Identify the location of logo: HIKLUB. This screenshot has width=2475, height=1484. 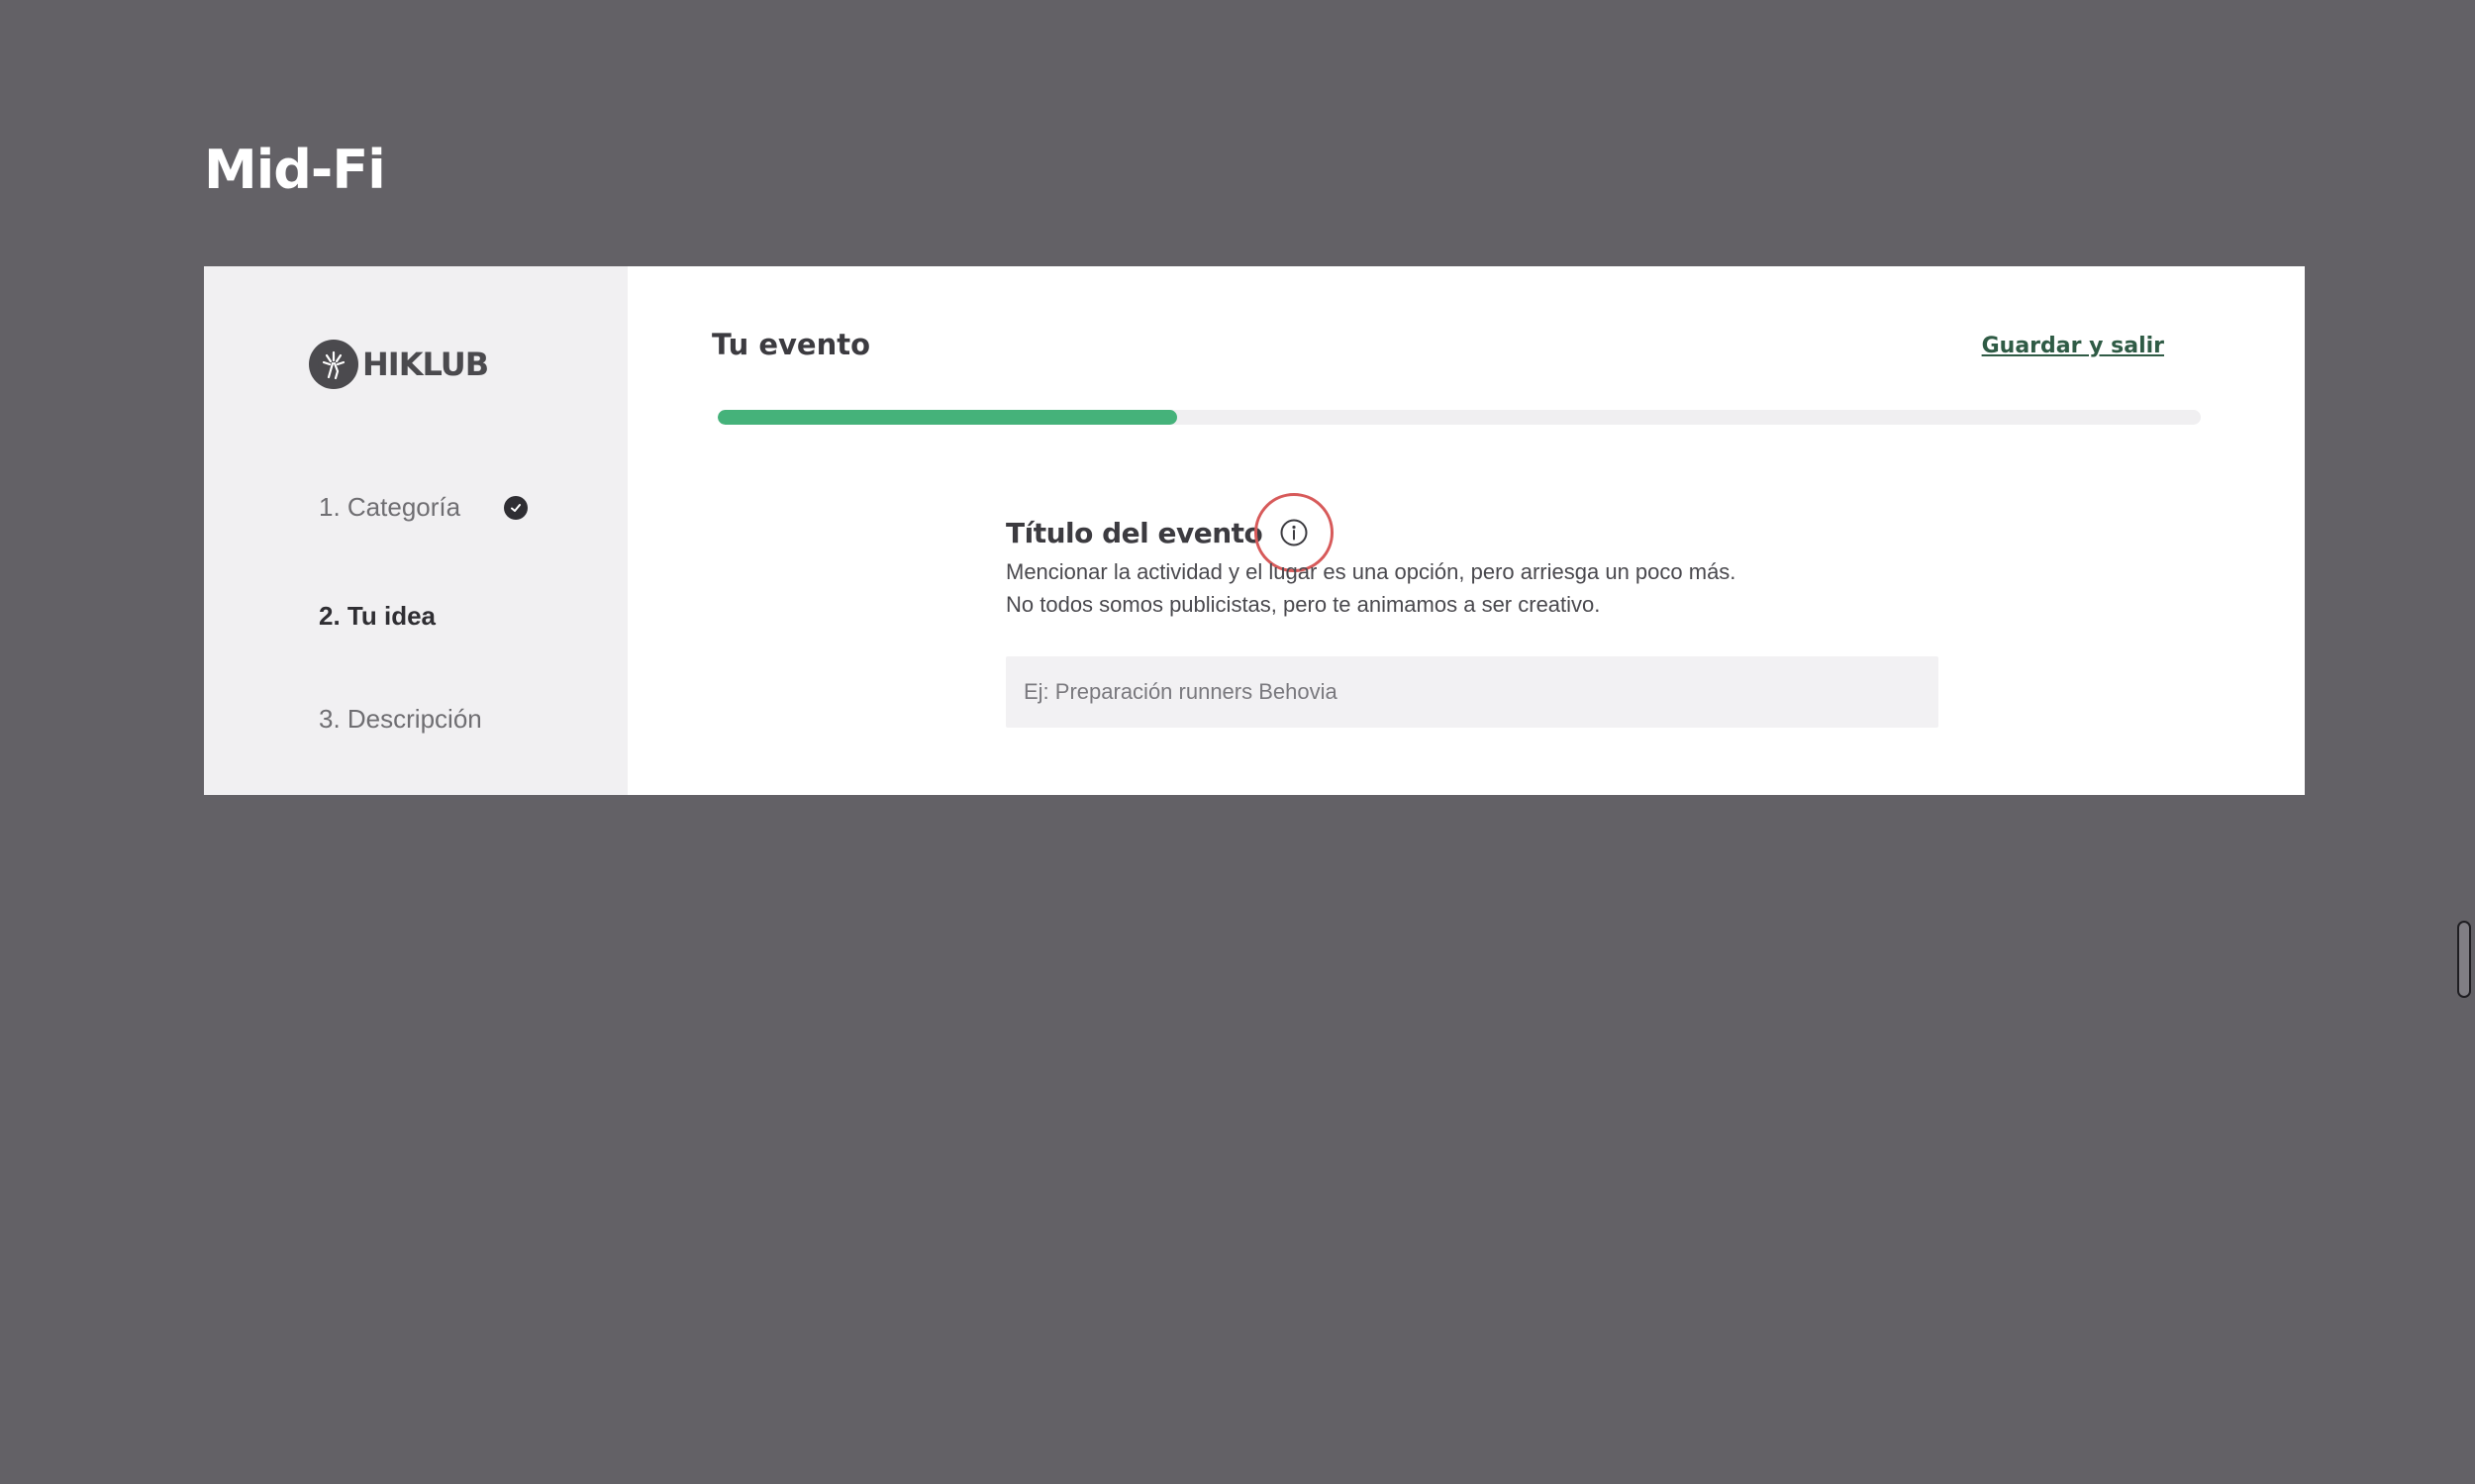
(399, 364).